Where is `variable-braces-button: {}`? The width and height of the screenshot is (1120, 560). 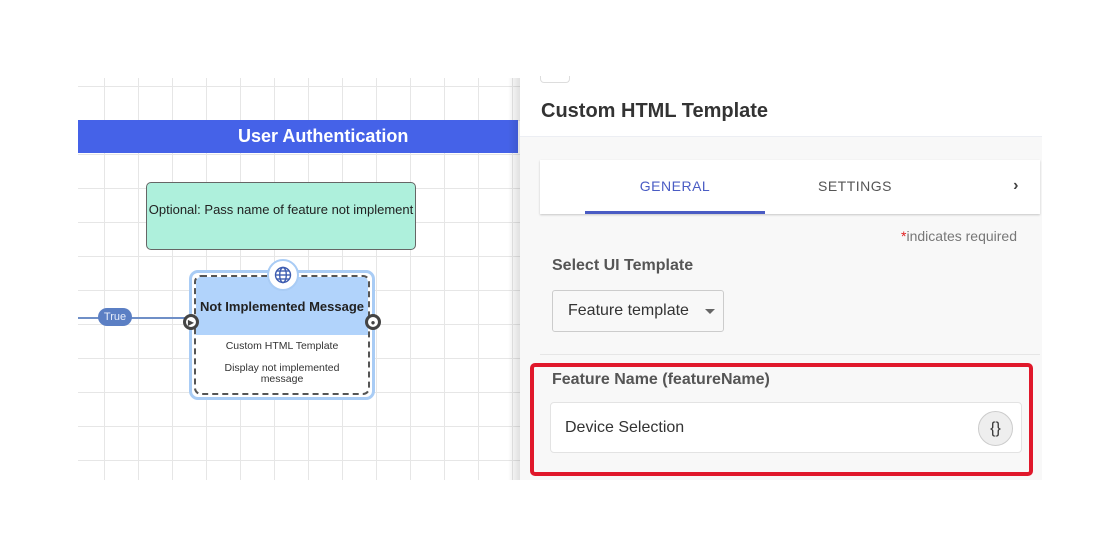
variable-braces-button: {} is located at coordinates (995, 428).